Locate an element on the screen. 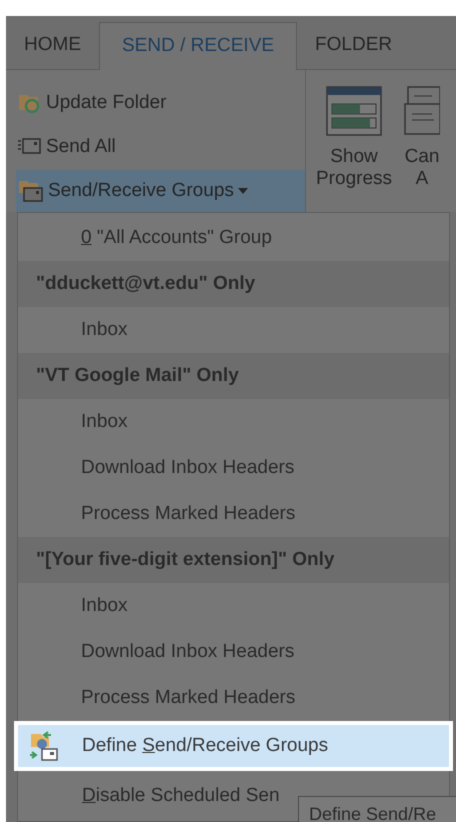 This screenshot has height=822, width=456. ribbon-command: Send All is located at coordinates (160, 147).